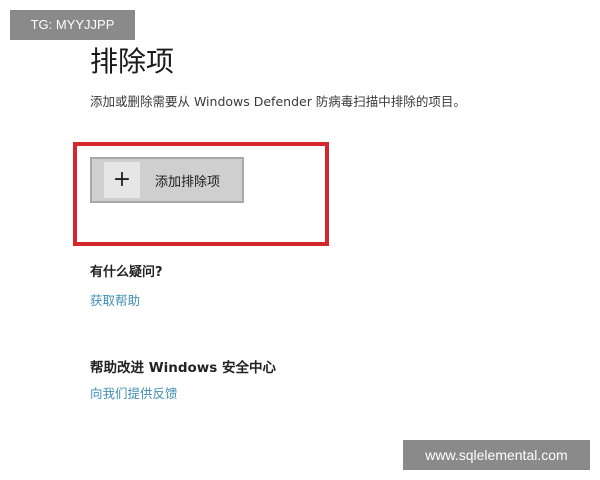 This screenshot has height=480, width=600. What do you see at coordinates (188, 182) in the screenshot?
I see `add-exclusion-label: 添加排除项` at bounding box center [188, 182].